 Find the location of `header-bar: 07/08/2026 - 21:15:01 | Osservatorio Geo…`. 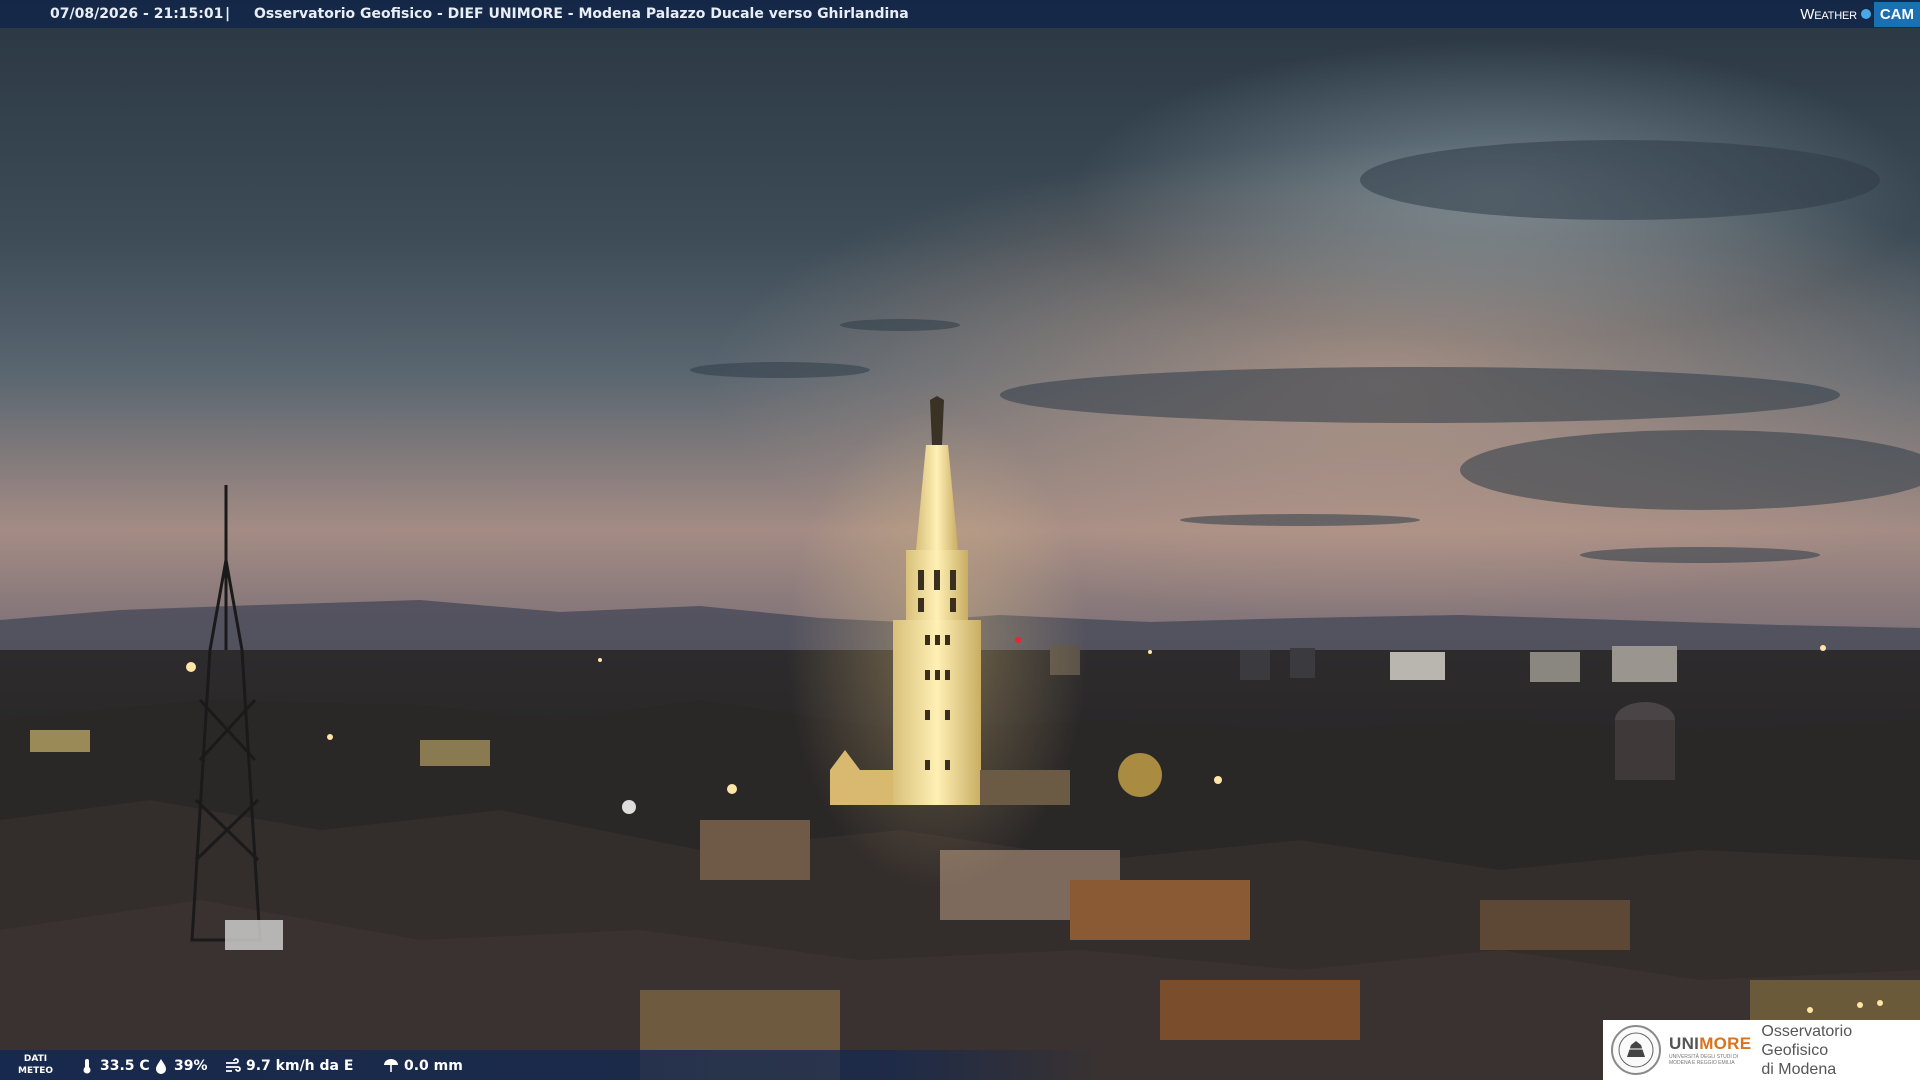

header-bar: 07/08/2026 - 21:15:01 | Osservatorio Geo… is located at coordinates (960, 14).